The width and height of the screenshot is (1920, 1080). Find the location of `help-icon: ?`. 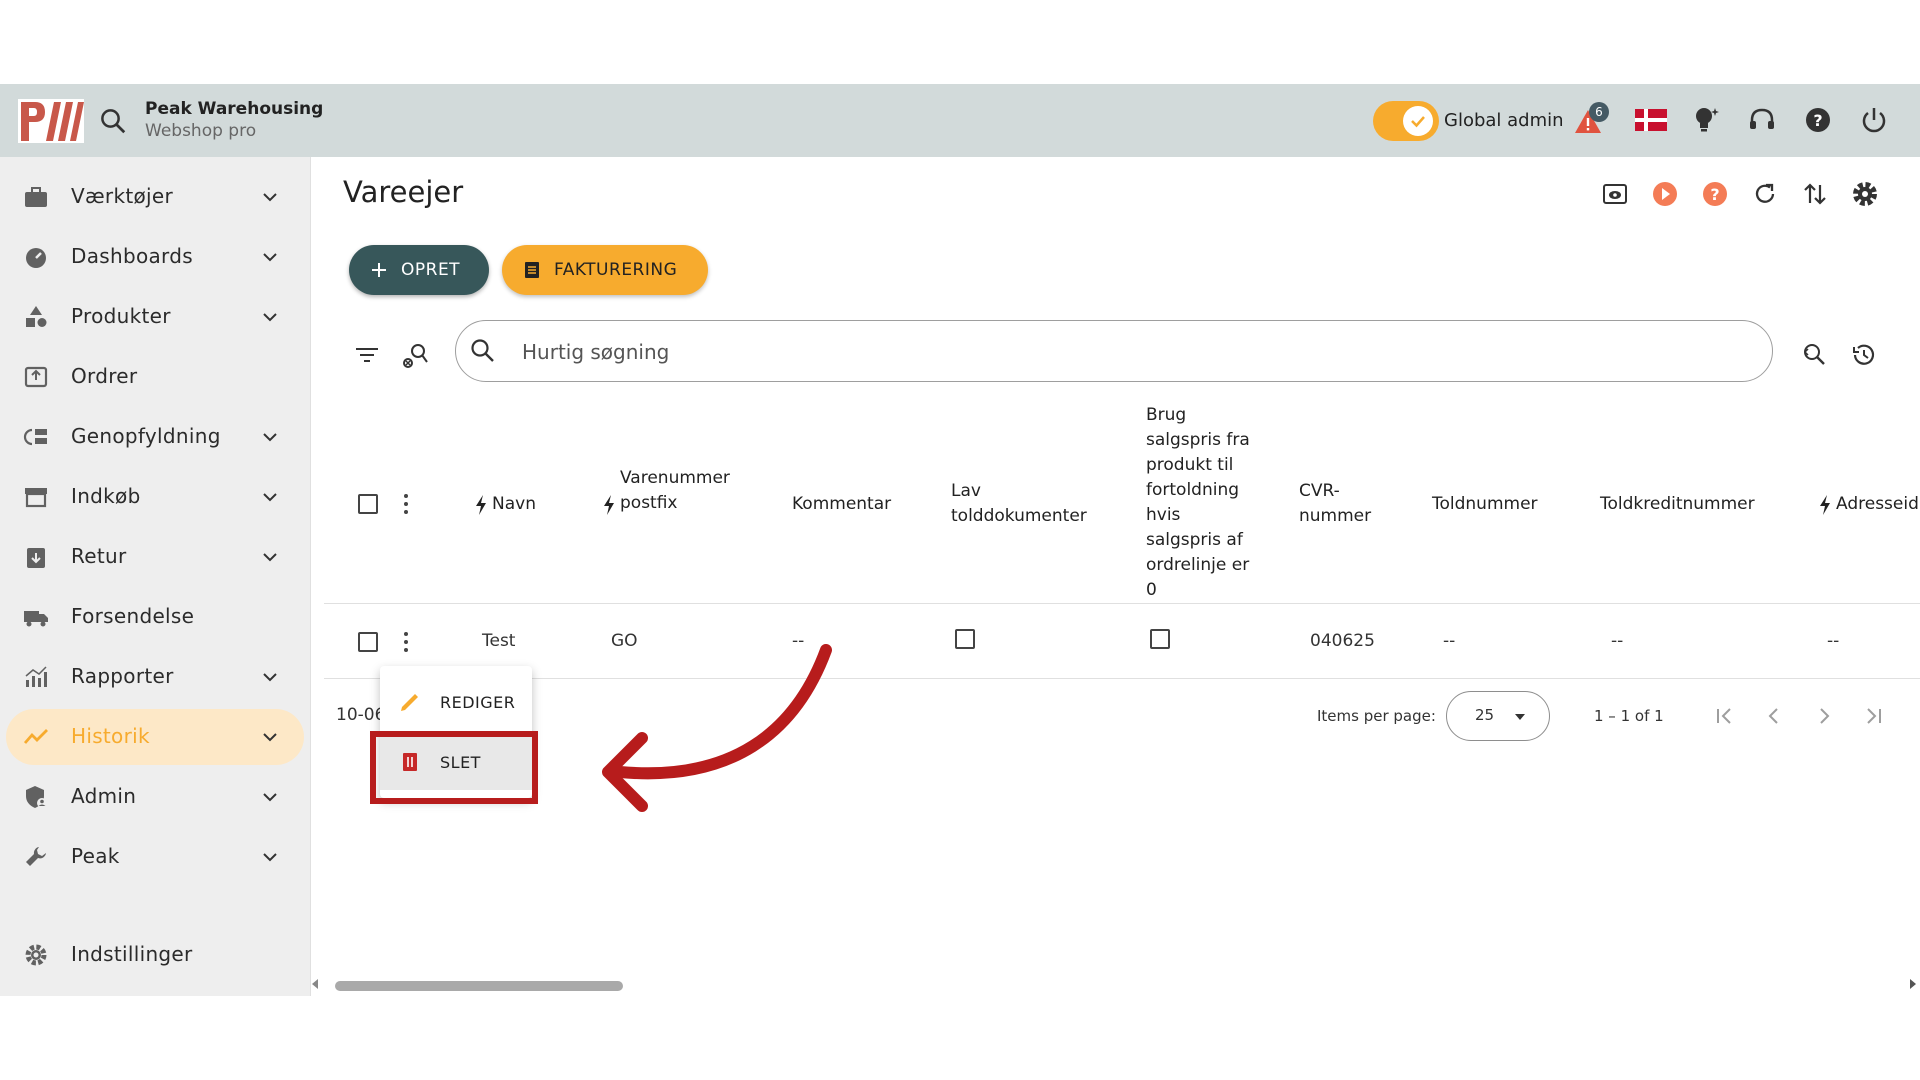

help-icon: ? is located at coordinates (1818, 120).